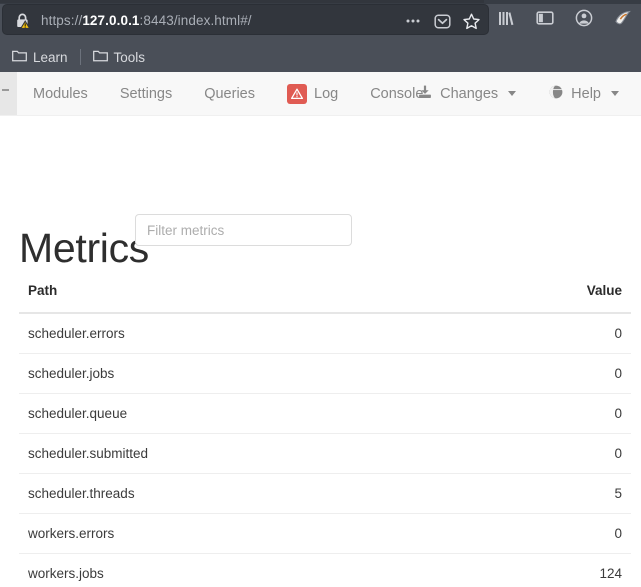 This screenshot has width=641, height=587. I want to click on address-bar: https://127.0.0.1:8443/index.html#/, so click(245, 19).